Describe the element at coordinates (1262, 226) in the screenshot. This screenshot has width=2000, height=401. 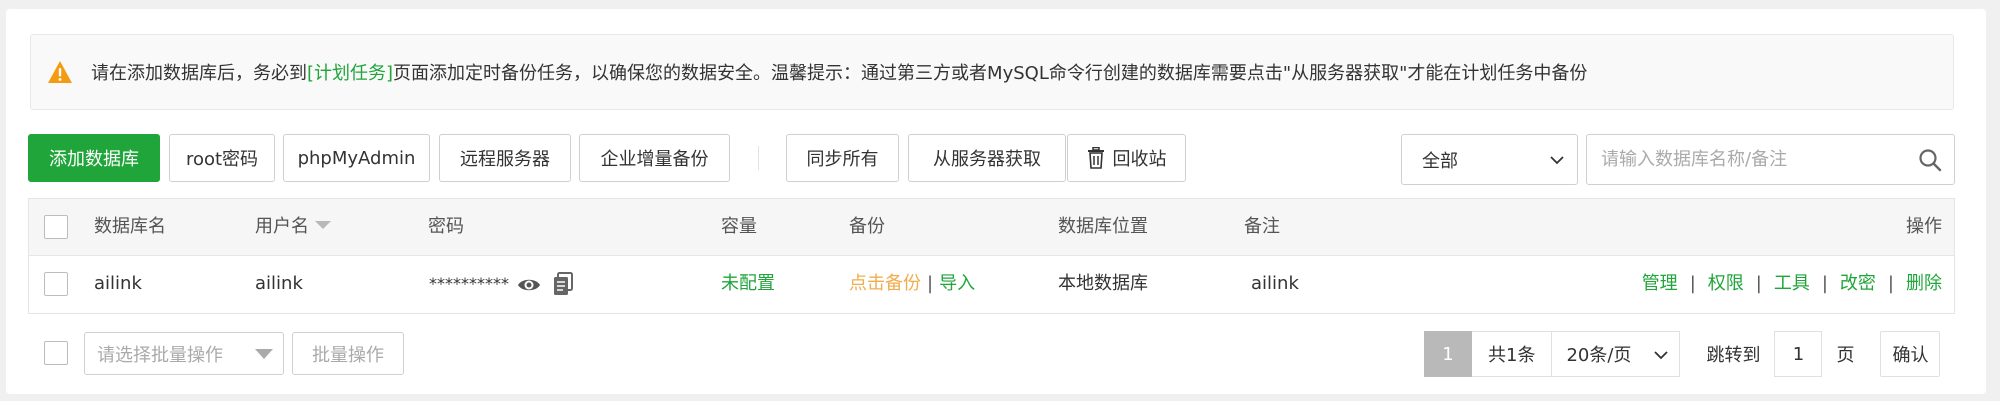
I see `header-remark: 备注` at that location.